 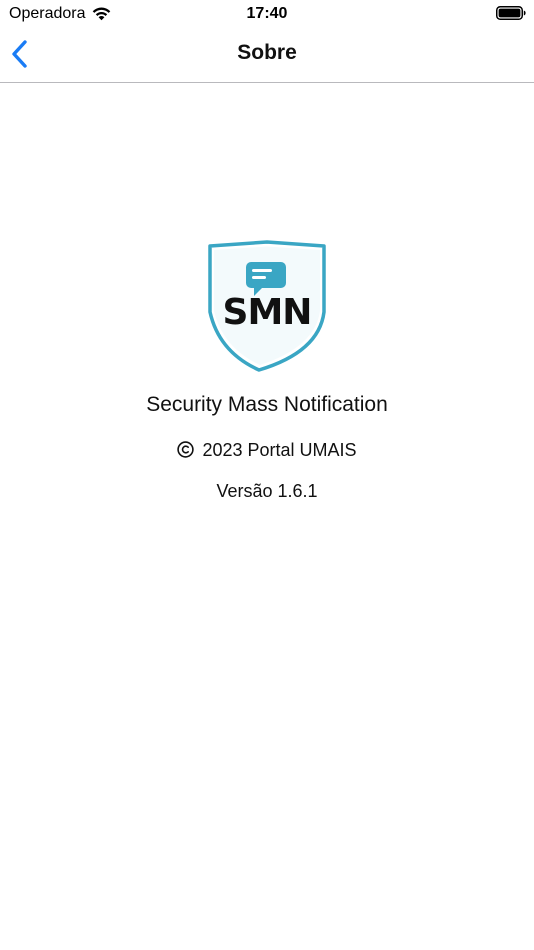 What do you see at coordinates (266, 275) in the screenshot?
I see `chat-bubble-icon` at bounding box center [266, 275].